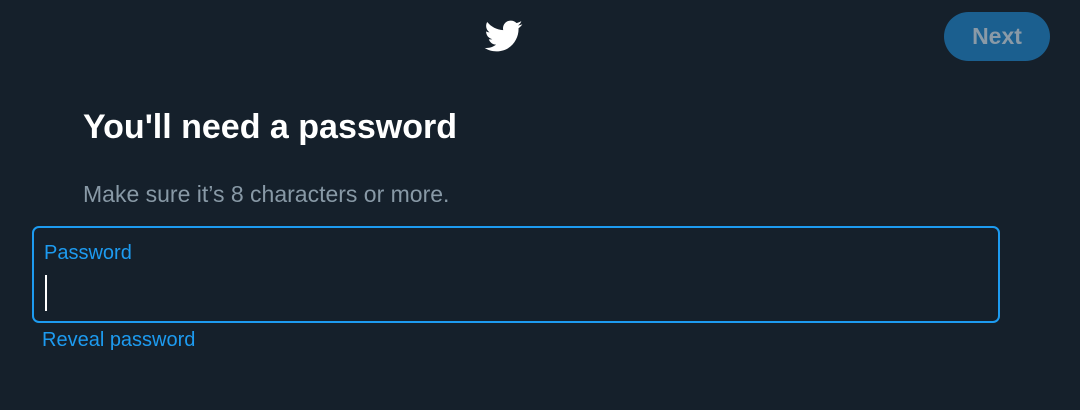 The height and width of the screenshot is (410, 1080). What do you see at coordinates (266, 194) in the screenshot?
I see `page-subtitle: Make sure it’s 8 characters or more.` at bounding box center [266, 194].